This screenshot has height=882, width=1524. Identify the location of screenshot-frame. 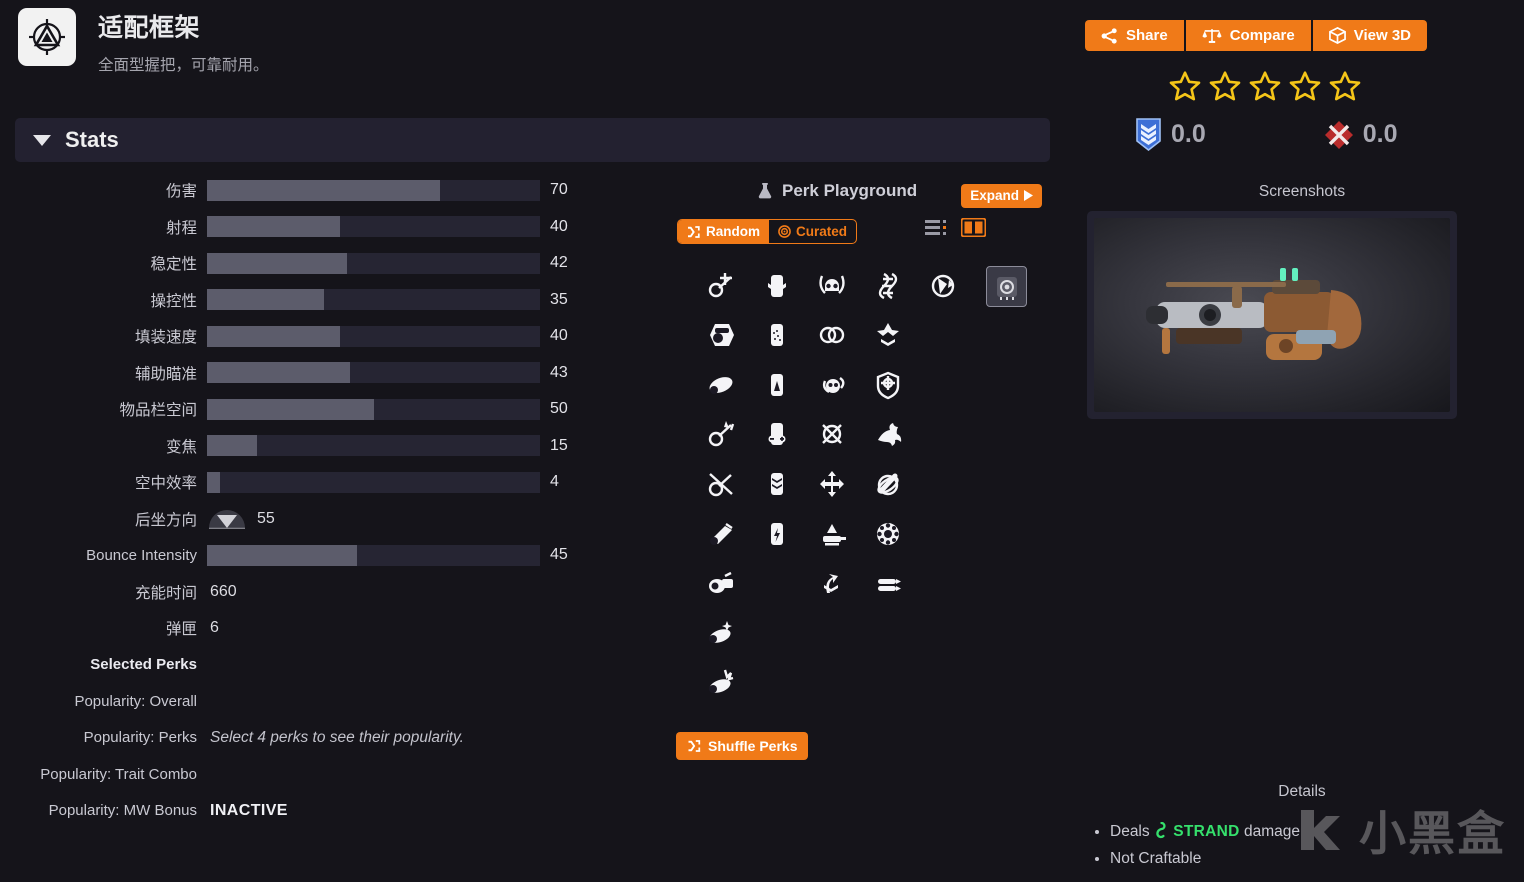
(1272, 315).